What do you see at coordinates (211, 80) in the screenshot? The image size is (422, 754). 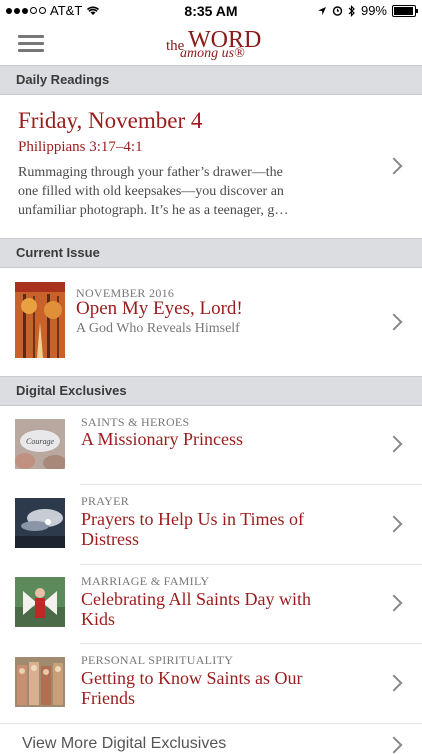 I see `section-header-daily-readings: Daily Readings` at bounding box center [211, 80].